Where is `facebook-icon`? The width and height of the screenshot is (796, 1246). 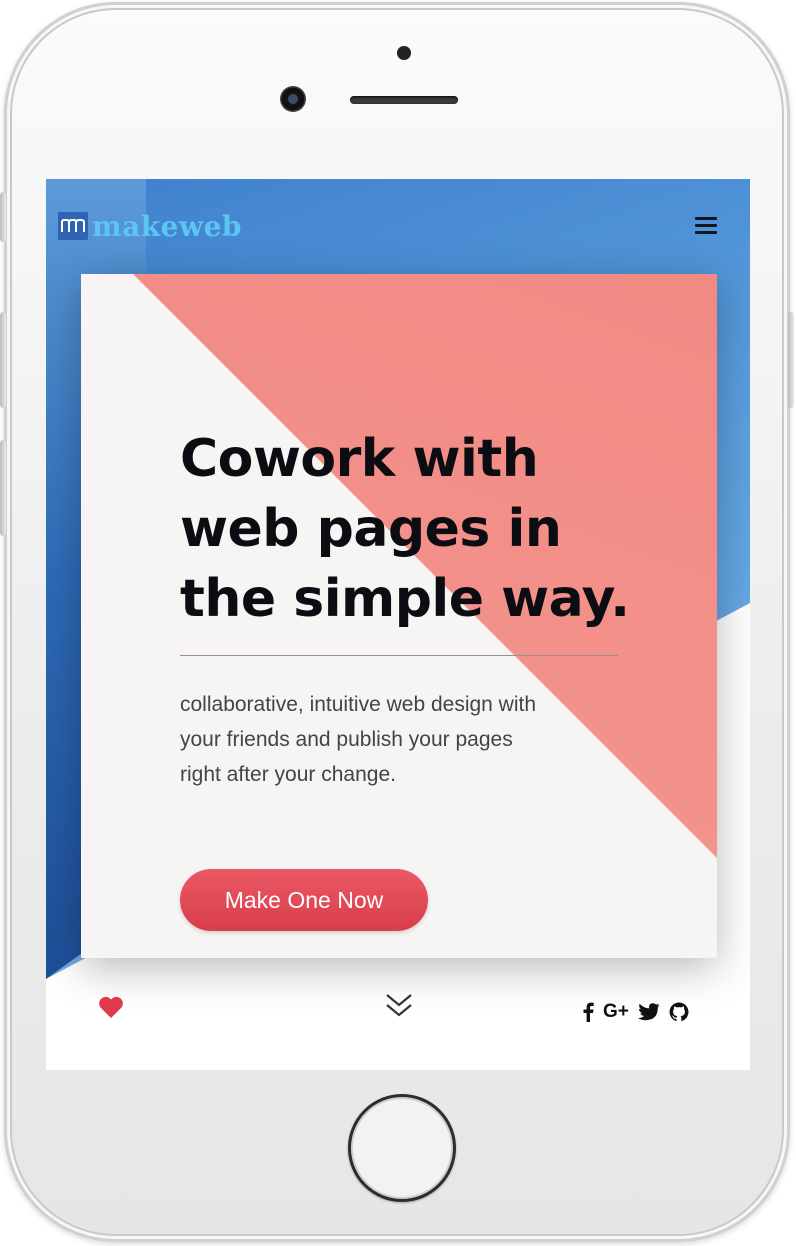
facebook-icon is located at coordinates (588, 1012).